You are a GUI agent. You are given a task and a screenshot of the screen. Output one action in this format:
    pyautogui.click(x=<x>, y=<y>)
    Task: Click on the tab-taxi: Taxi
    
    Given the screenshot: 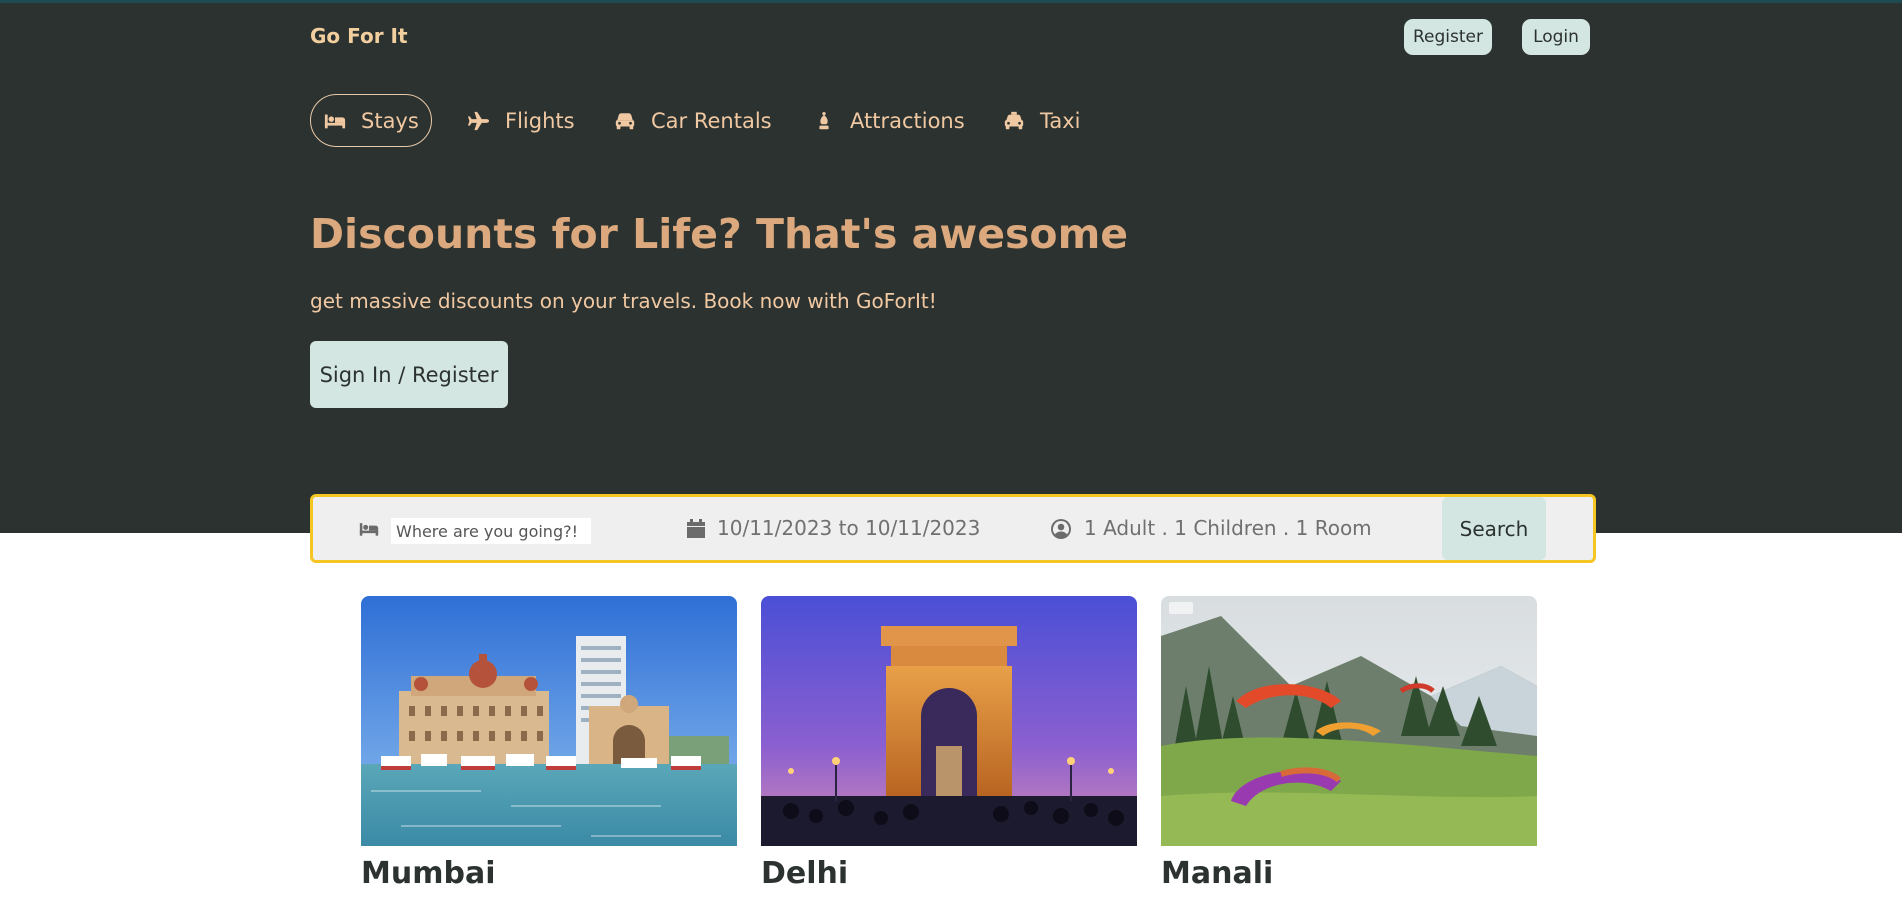 What is the action you would take?
    pyautogui.click(x=1041, y=120)
    